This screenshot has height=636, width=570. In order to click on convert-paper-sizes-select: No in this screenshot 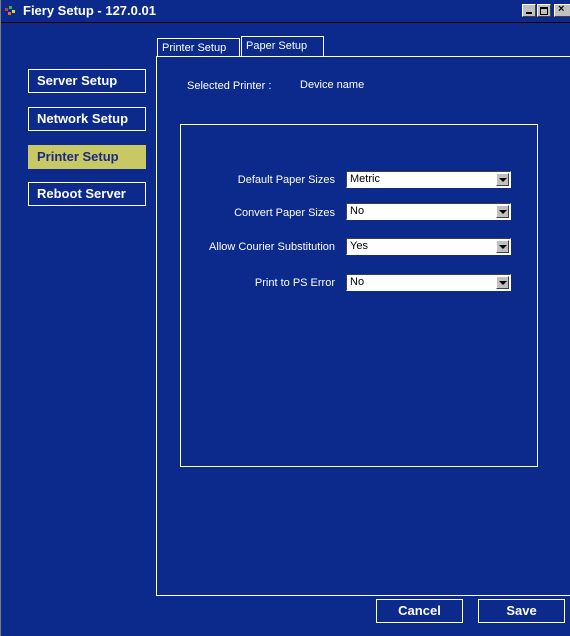, I will do `click(428, 211)`.